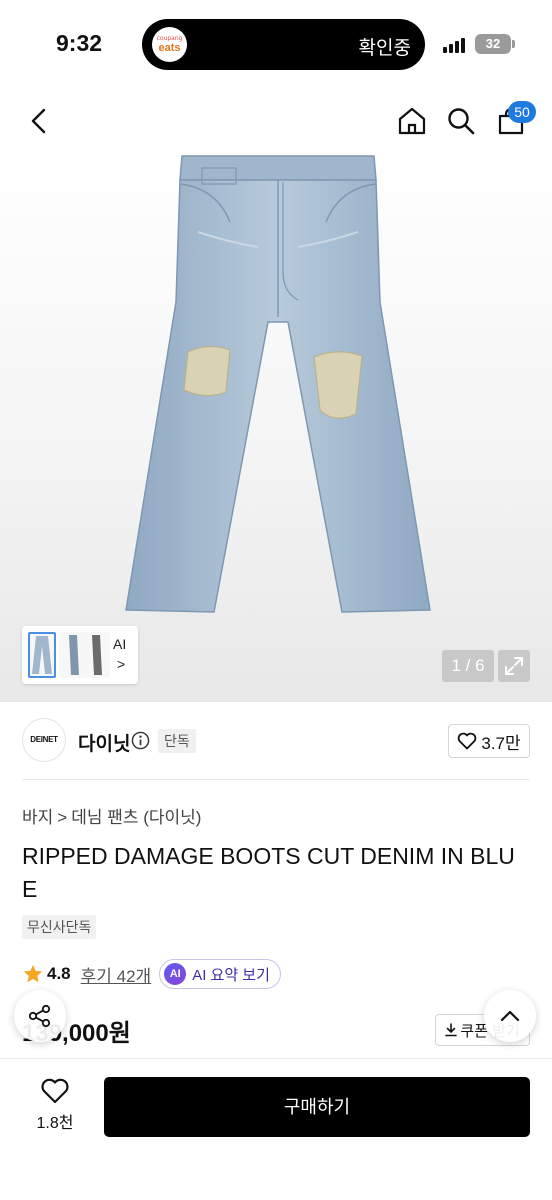  What do you see at coordinates (177, 741) in the screenshot?
I see `exclusive-badge: 단독` at bounding box center [177, 741].